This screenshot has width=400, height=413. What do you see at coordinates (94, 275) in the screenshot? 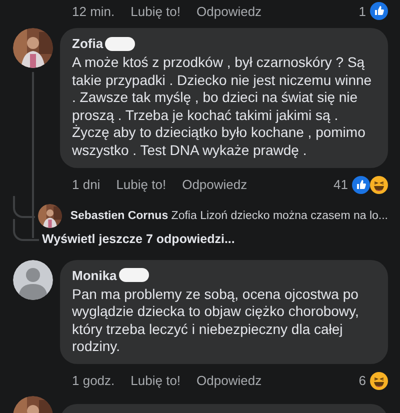
I see `author-name: Monika` at bounding box center [94, 275].